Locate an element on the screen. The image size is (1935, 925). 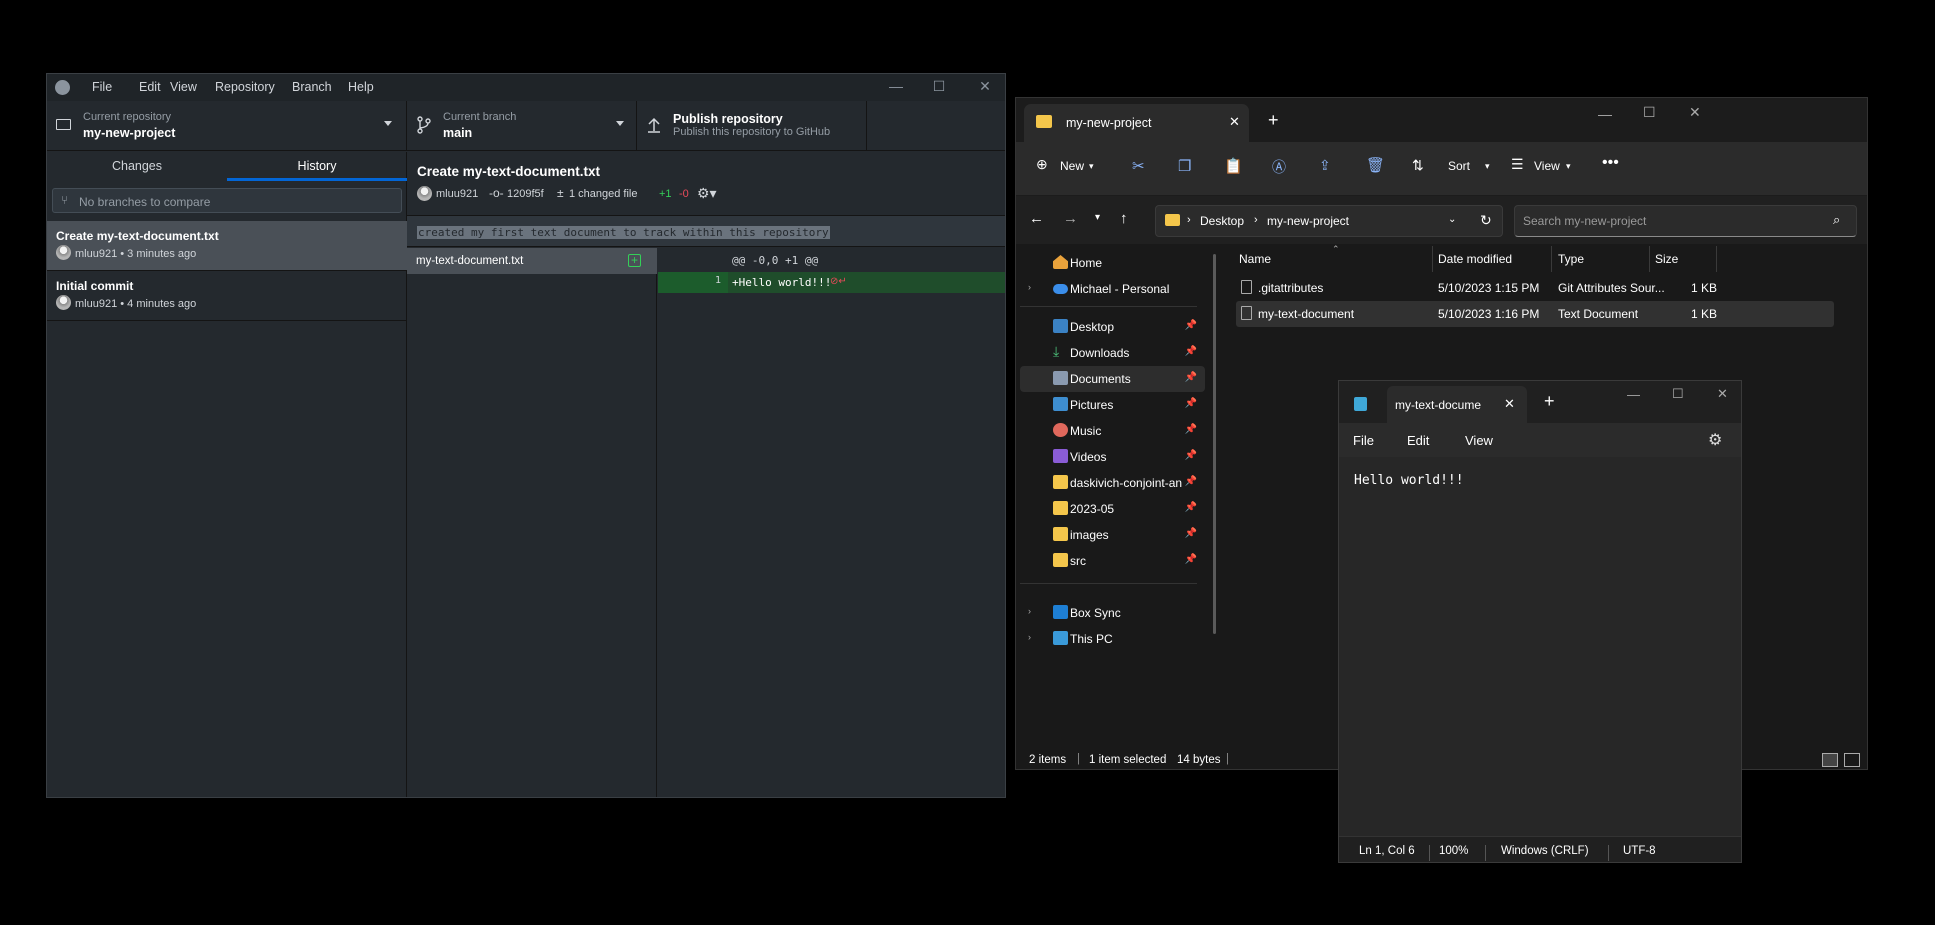
column-name: Name is located at coordinates (1255, 259).